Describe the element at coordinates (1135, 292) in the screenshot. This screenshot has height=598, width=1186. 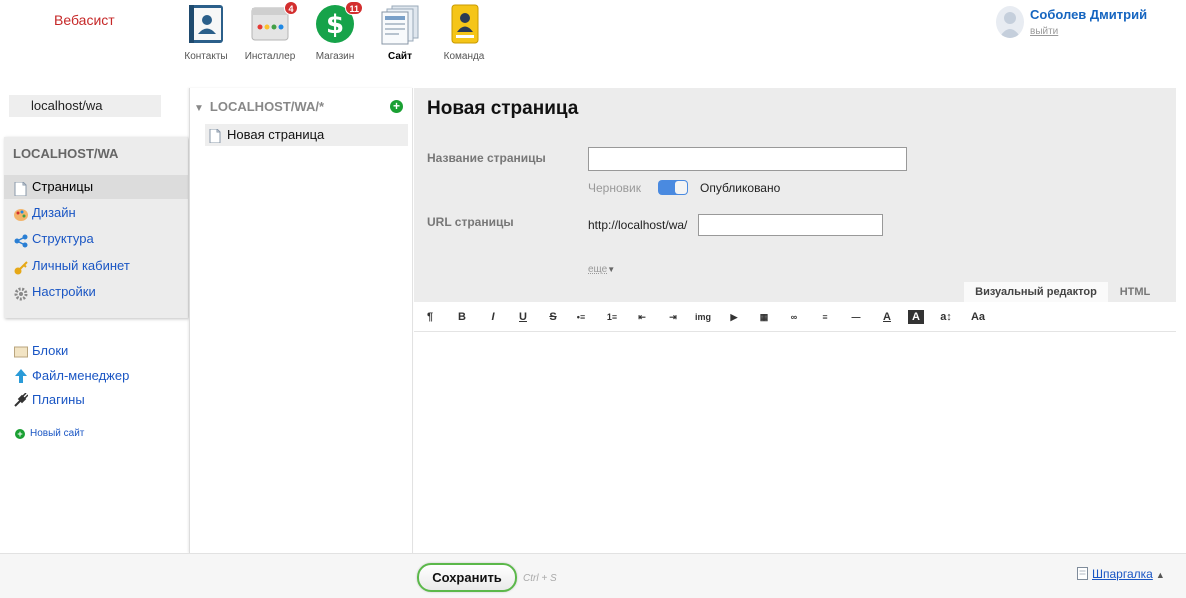
I see `tab-html: HTML` at that location.